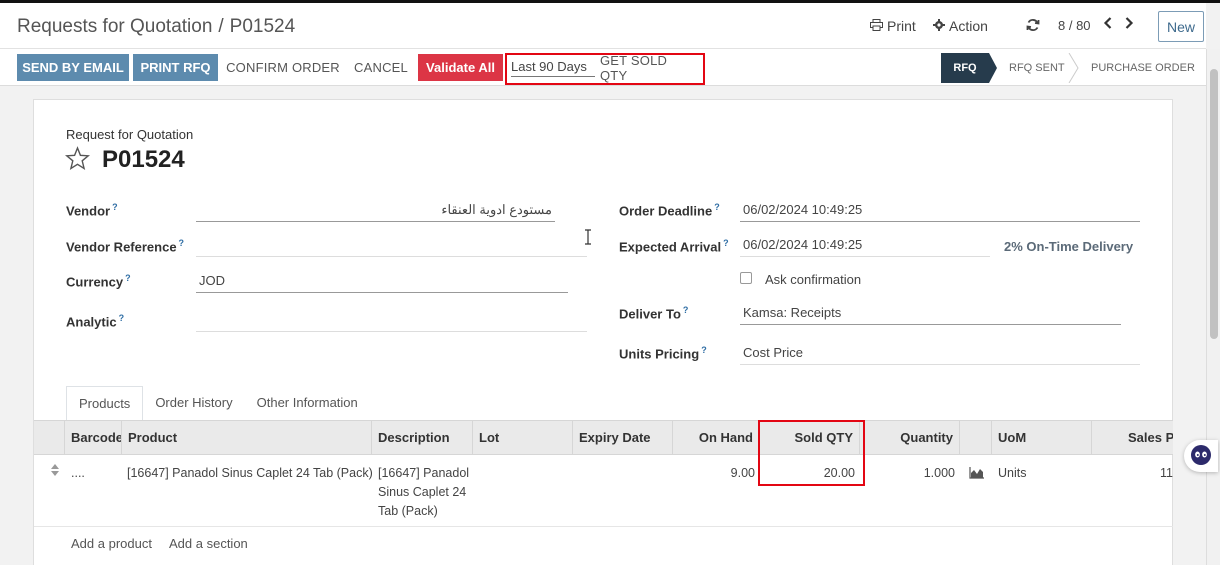  What do you see at coordinates (553, 68) in the screenshot?
I see `period-select: Last 90 Days` at bounding box center [553, 68].